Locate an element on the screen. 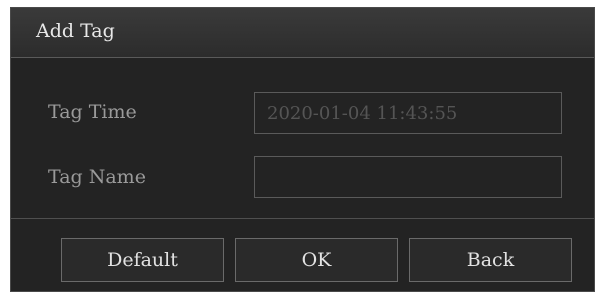  tag-name-label: Tag Name is located at coordinates (97, 177).